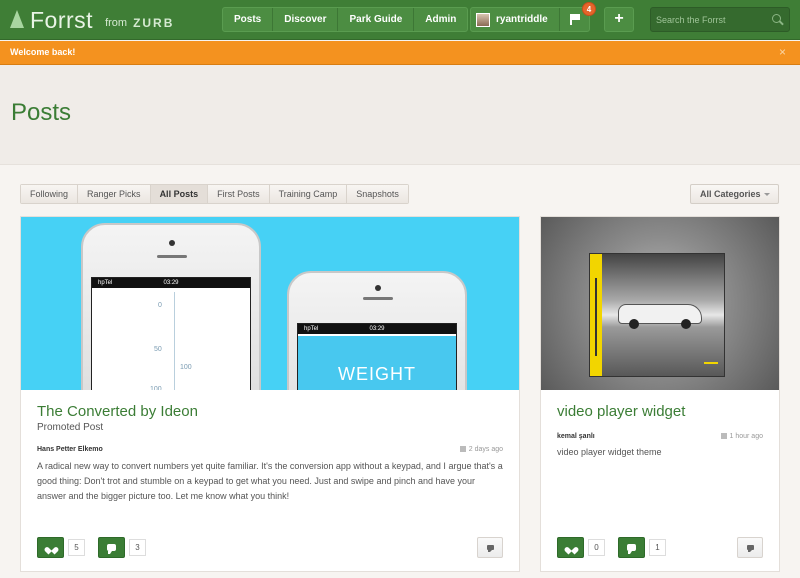  Describe the element at coordinates (485, 449) in the screenshot. I see `post-time-text: 2 days ago` at that location.